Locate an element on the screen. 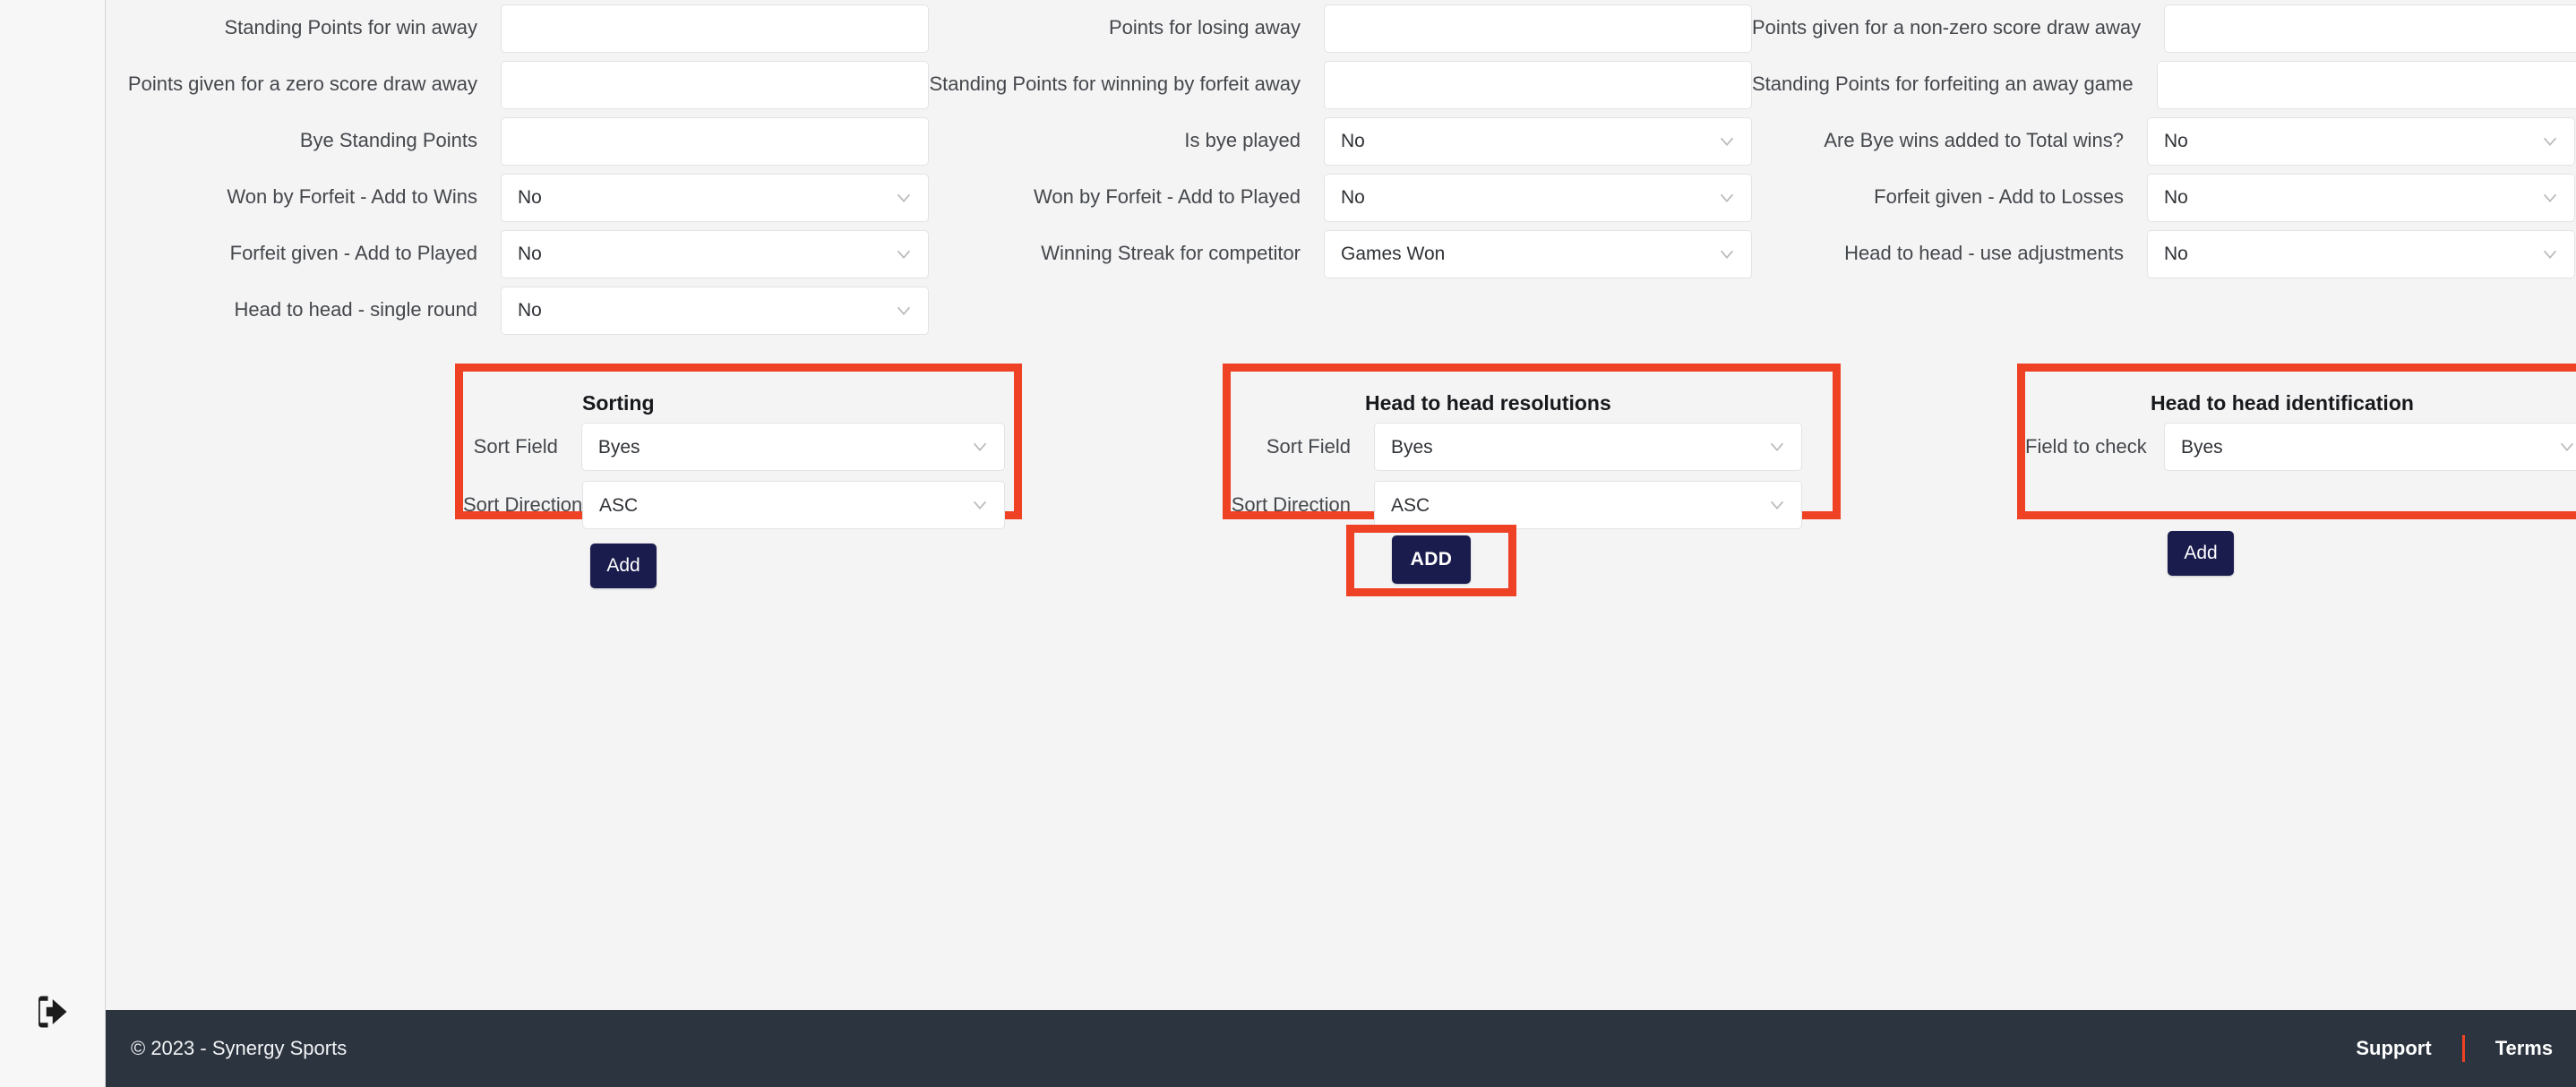 The image size is (2576, 1087). h2h-identification-field-value: Byes is located at coordinates (2202, 447).